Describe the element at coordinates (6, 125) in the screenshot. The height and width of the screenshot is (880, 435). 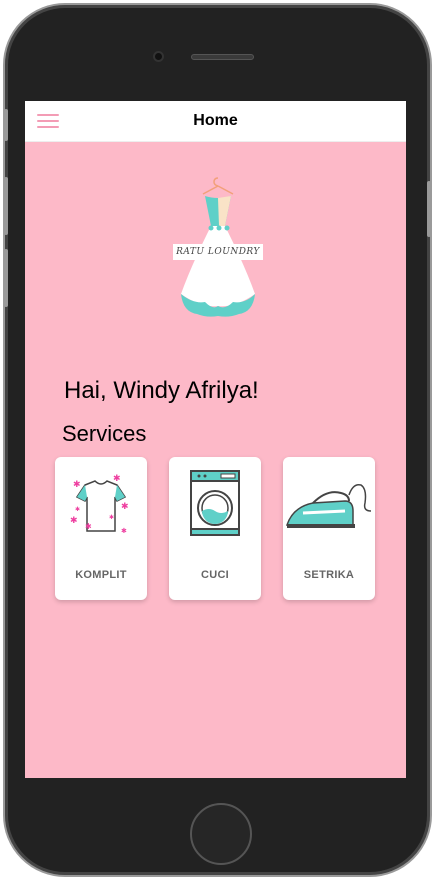
I see `mute-switch` at that location.